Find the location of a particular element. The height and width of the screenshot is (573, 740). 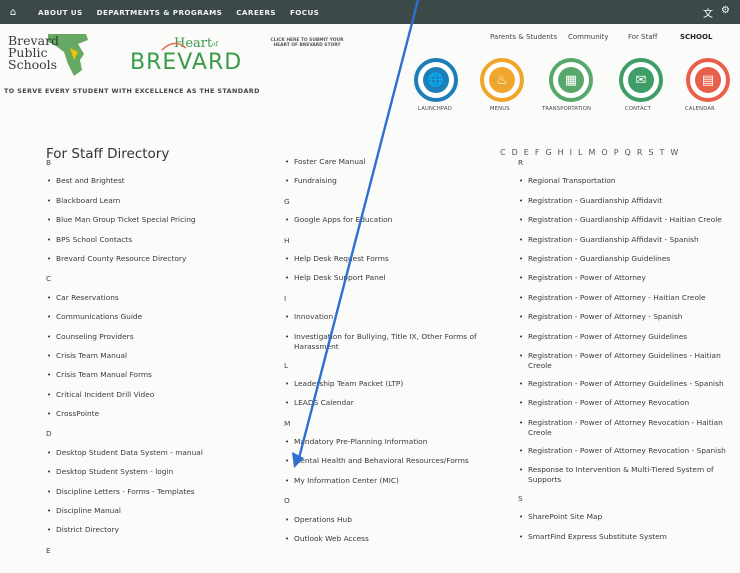

directory-link: Innovation is located at coordinates (389, 321).